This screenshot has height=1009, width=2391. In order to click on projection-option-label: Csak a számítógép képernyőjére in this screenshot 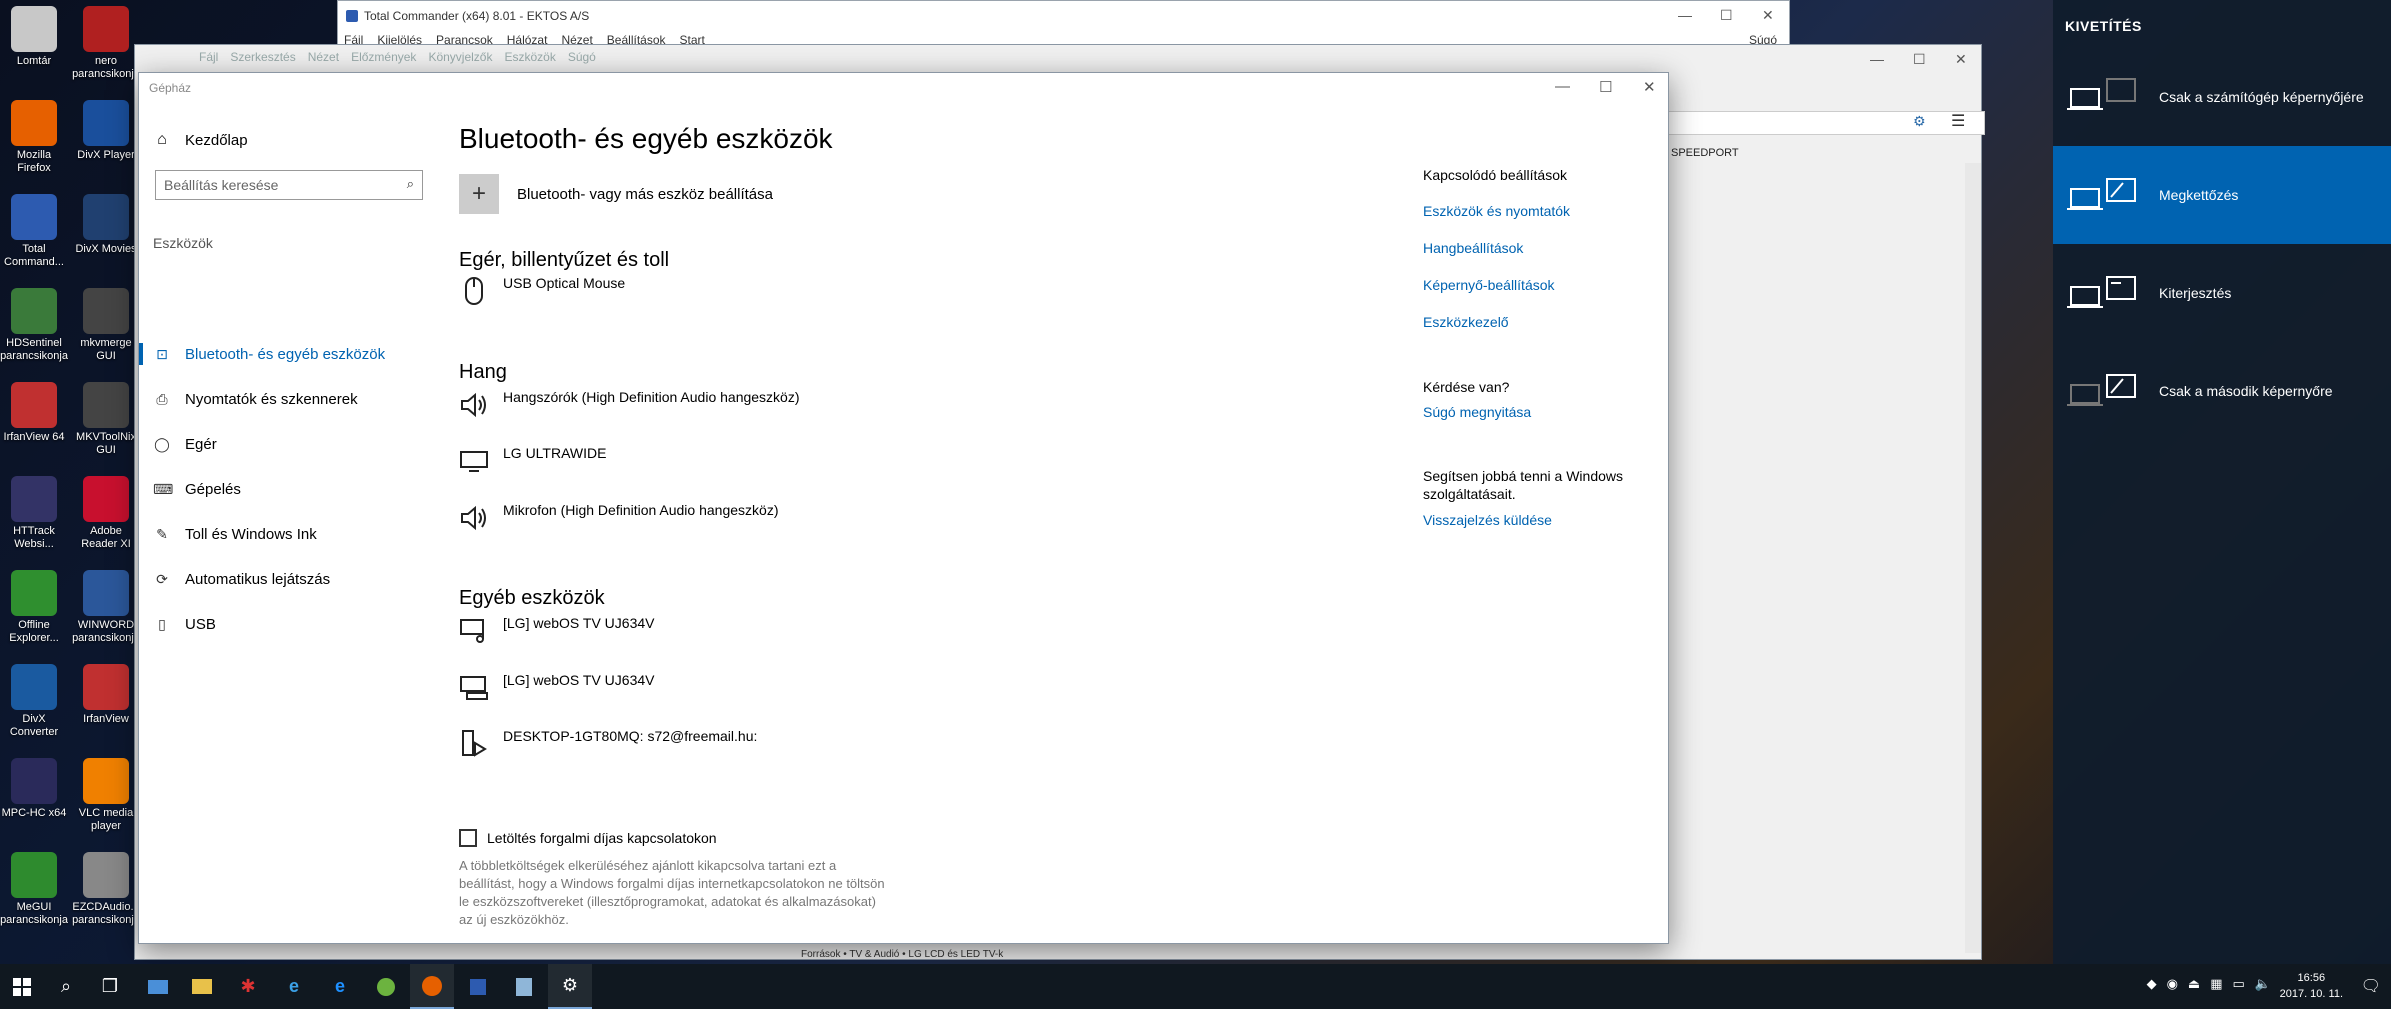, I will do `click(2261, 97)`.